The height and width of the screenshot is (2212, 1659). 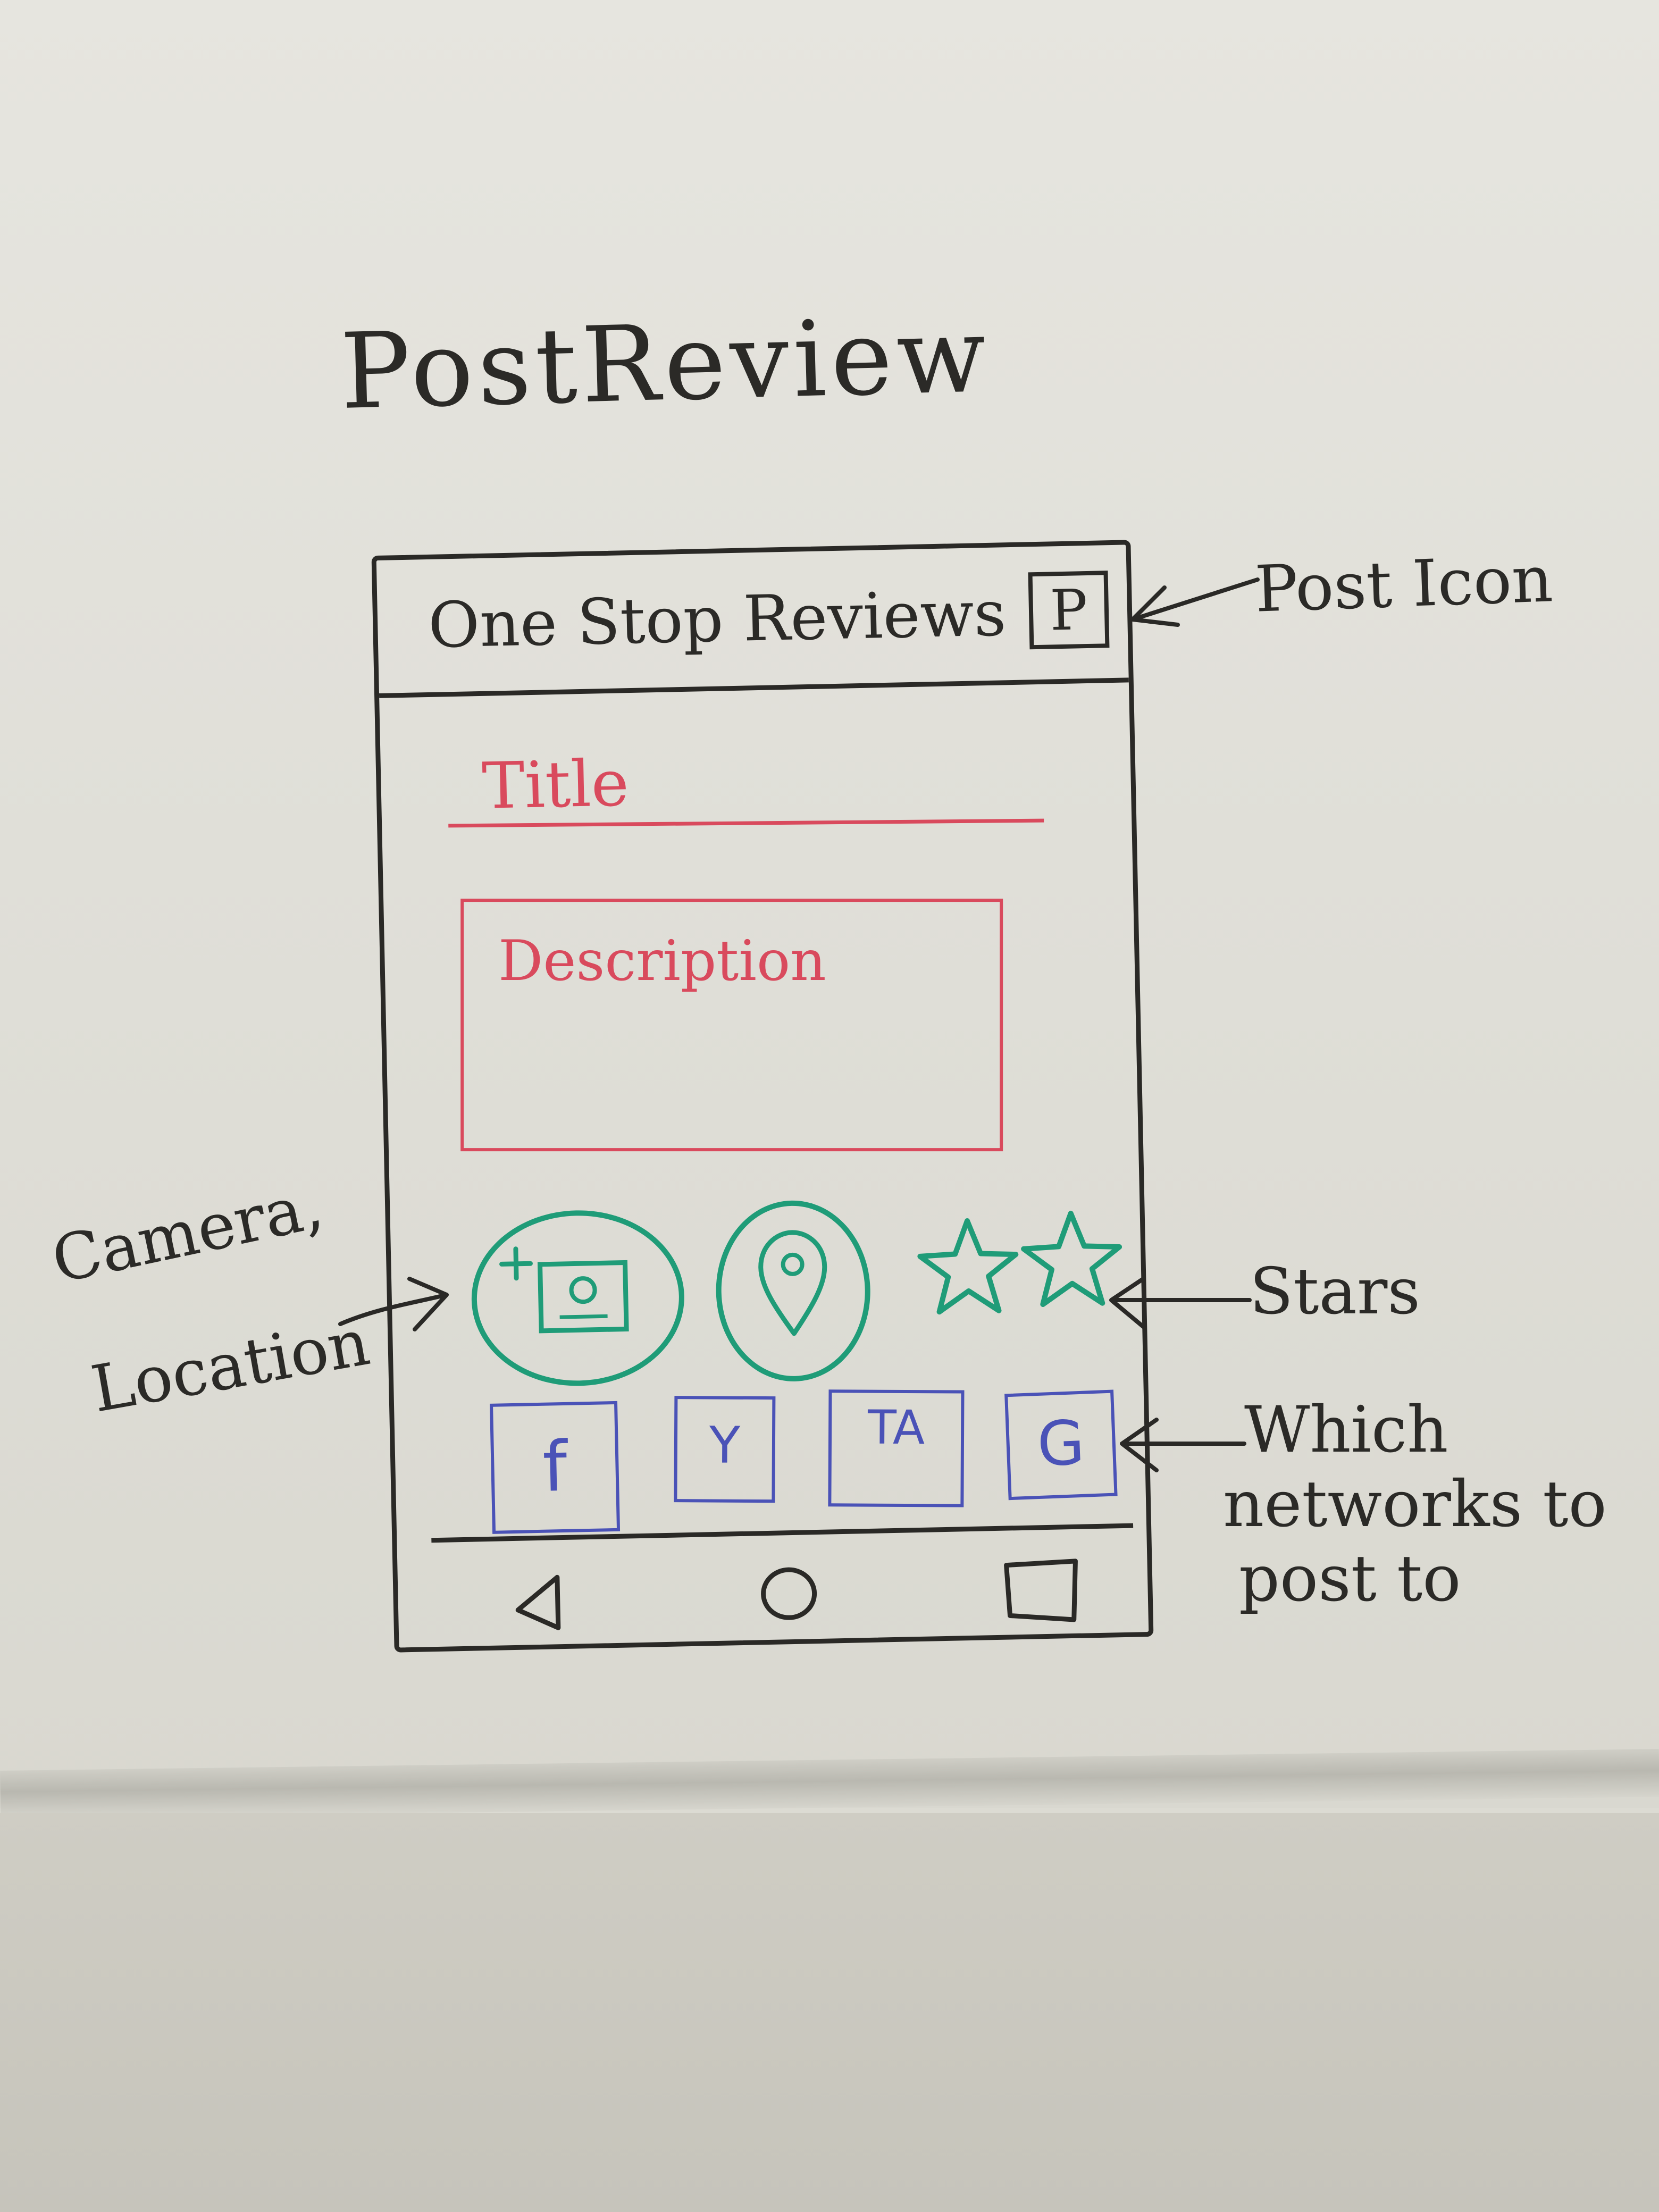 I want to click on home-icon, so click(x=788, y=1594).